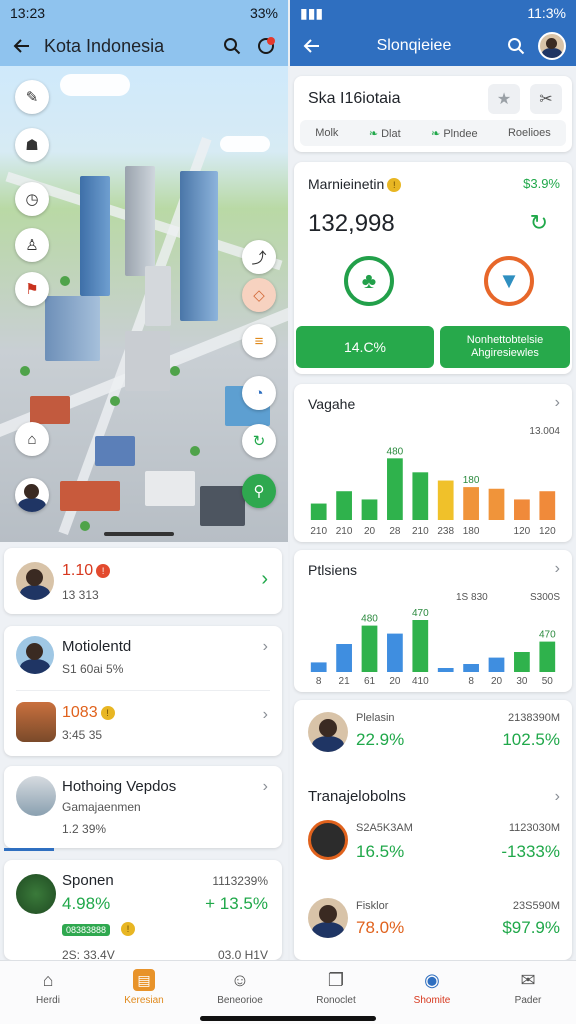 The image size is (576, 1024). What do you see at coordinates (432, 992) in the screenshot?
I see `nav-item-shomite: ◉ Shomite` at bounding box center [432, 992].